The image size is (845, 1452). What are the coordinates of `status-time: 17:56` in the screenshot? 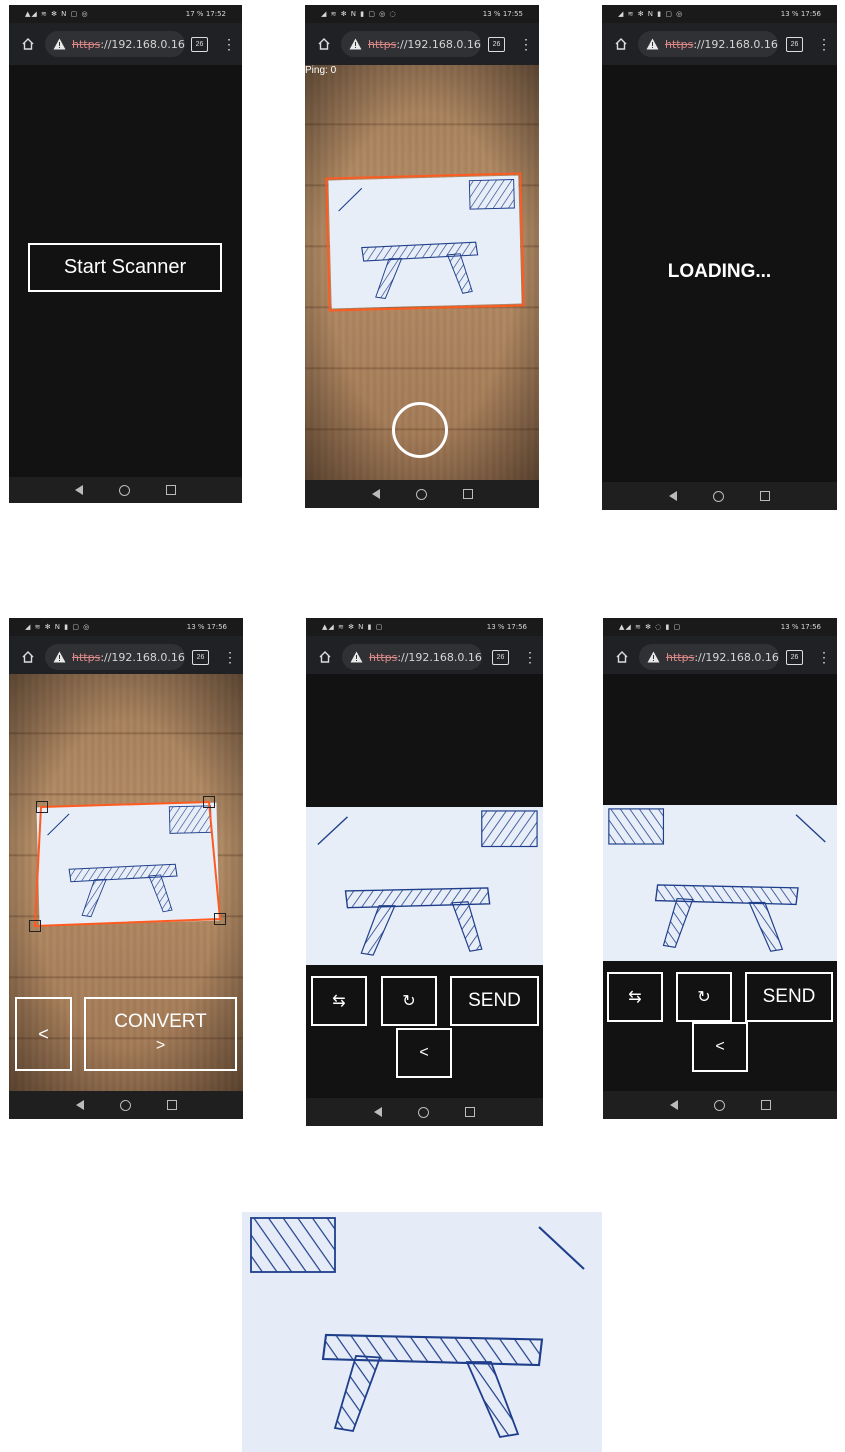 It's located at (810, 14).